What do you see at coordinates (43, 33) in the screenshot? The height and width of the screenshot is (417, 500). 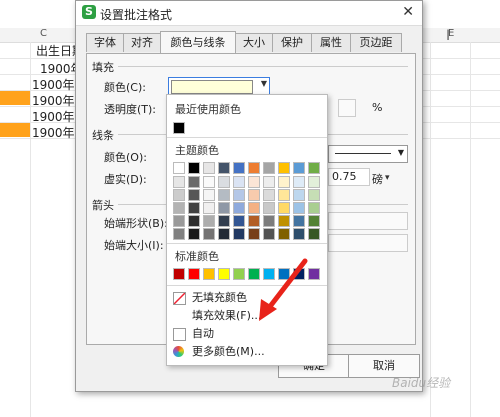 I see `column-header-c: C` at bounding box center [43, 33].